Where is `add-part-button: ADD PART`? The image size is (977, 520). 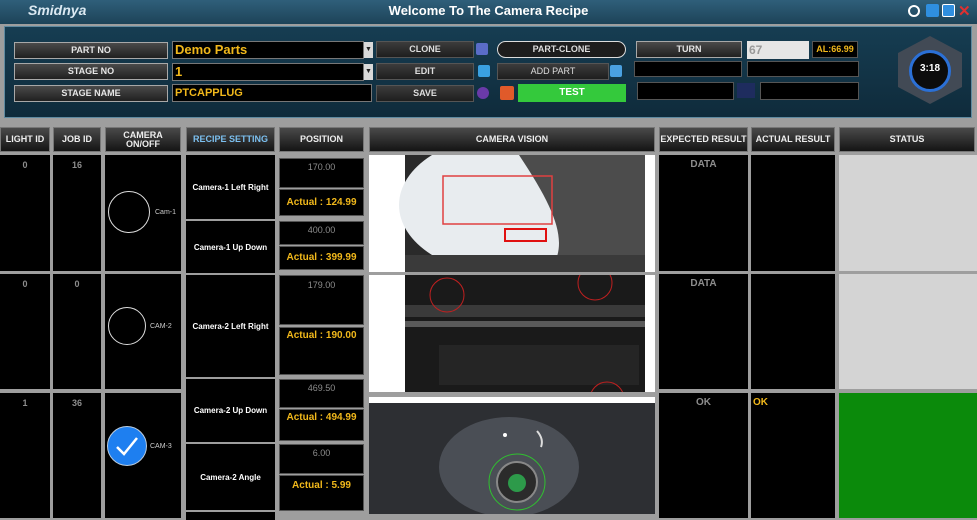 add-part-button: ADD PART is located at coordinates (553, 71).